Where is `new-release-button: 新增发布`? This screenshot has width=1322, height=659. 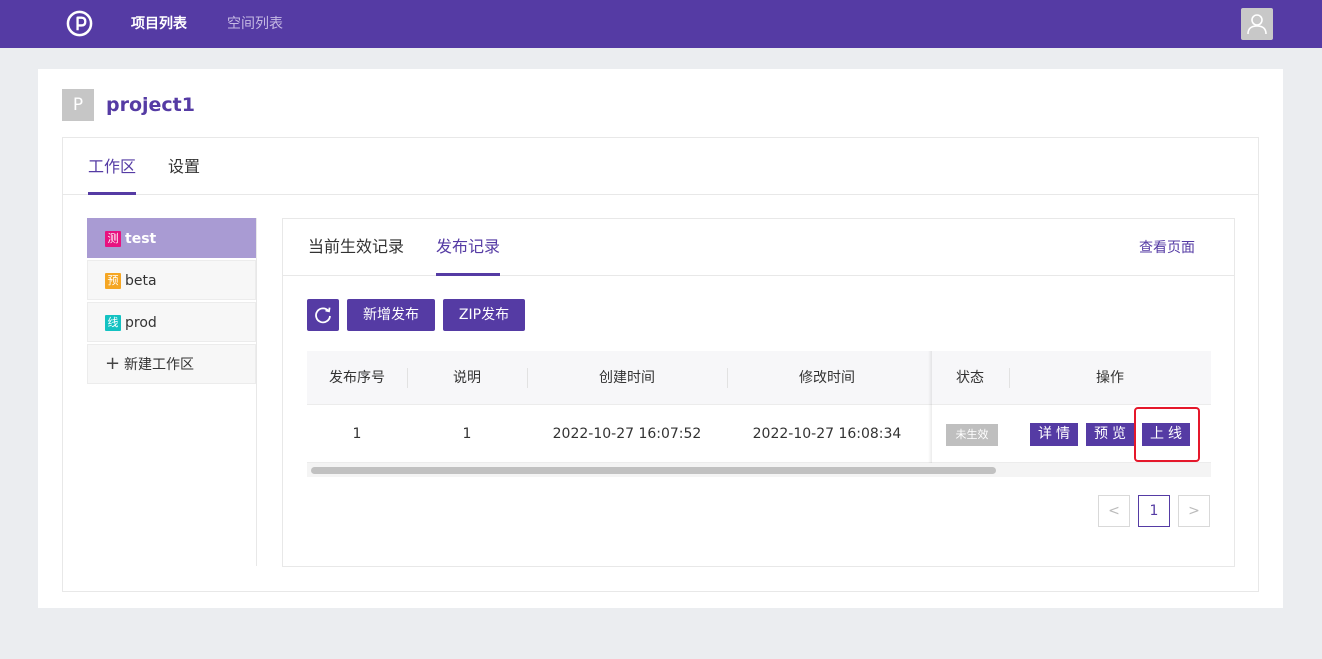
new-release-button: 新增发布 is located at coordinates (391, 315).